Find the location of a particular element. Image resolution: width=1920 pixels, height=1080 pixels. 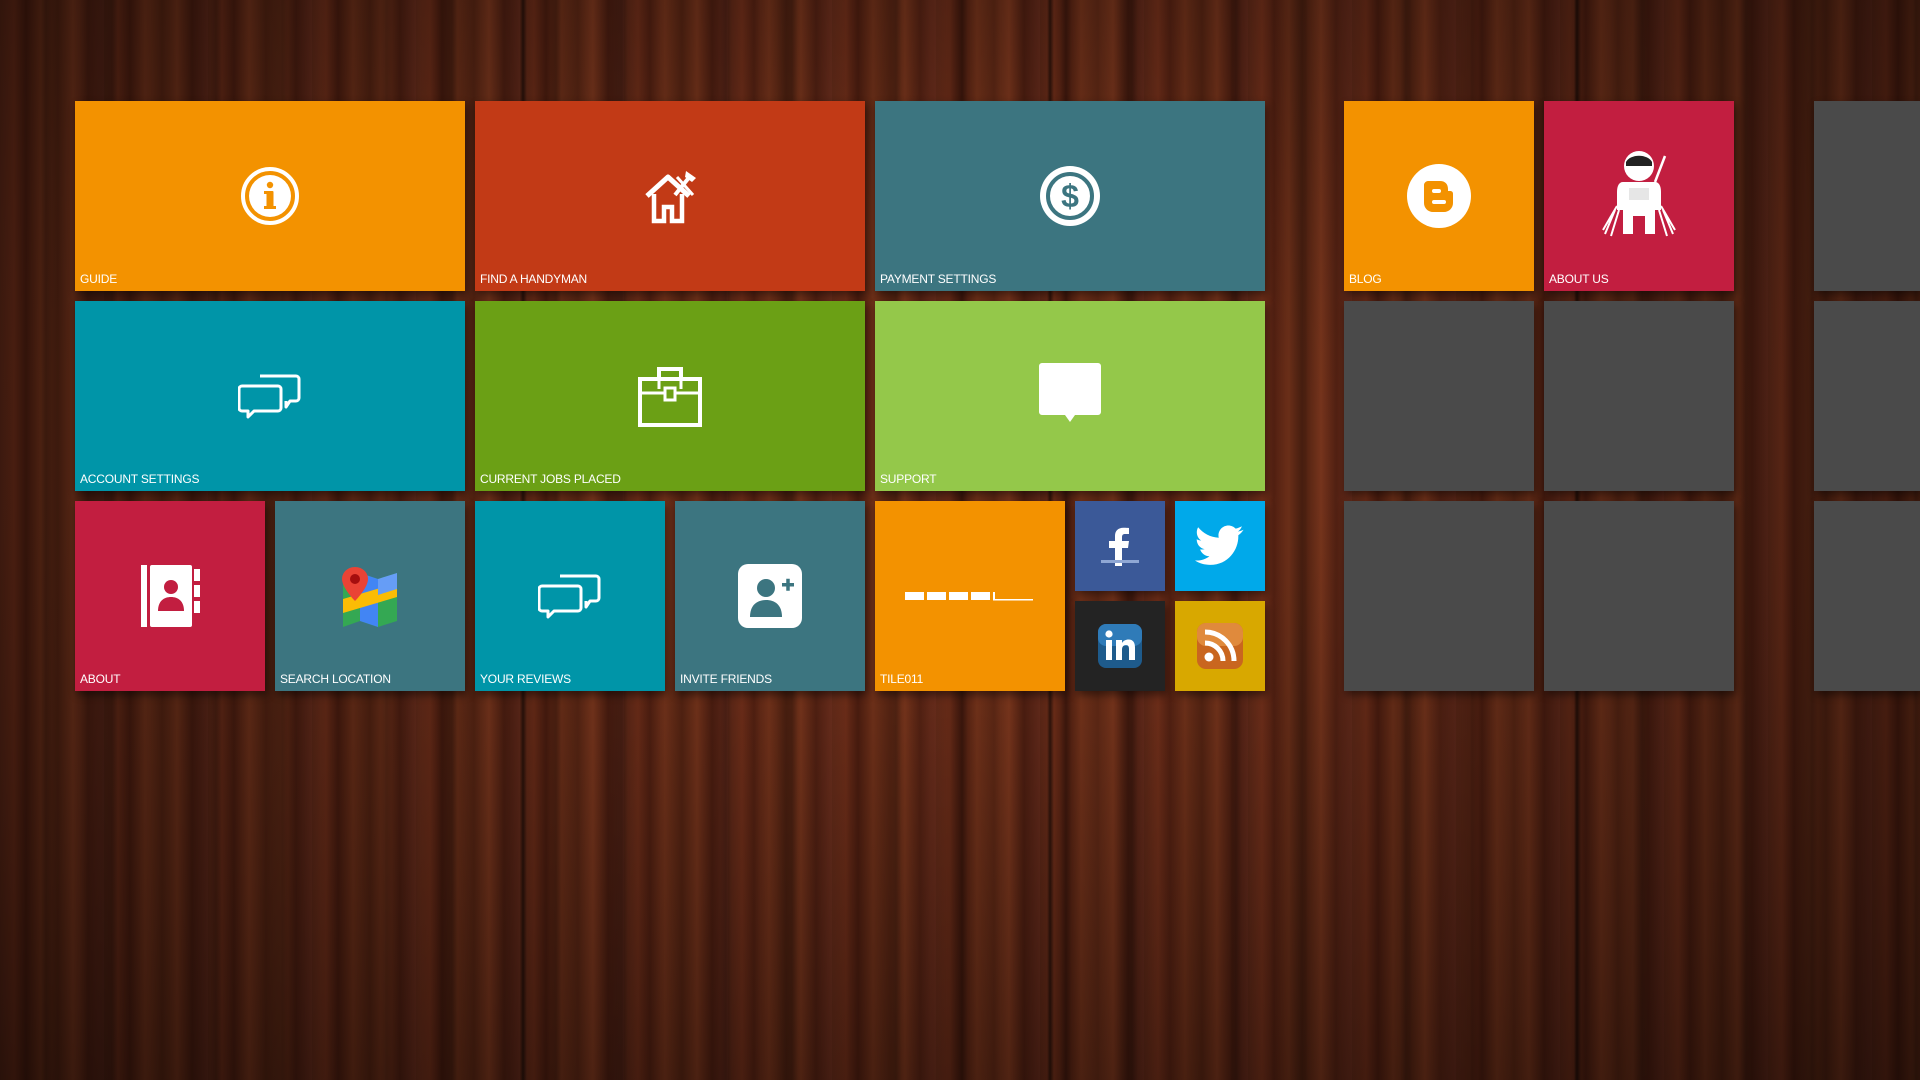

map-pin-icon is located at coordinates (370, 596).